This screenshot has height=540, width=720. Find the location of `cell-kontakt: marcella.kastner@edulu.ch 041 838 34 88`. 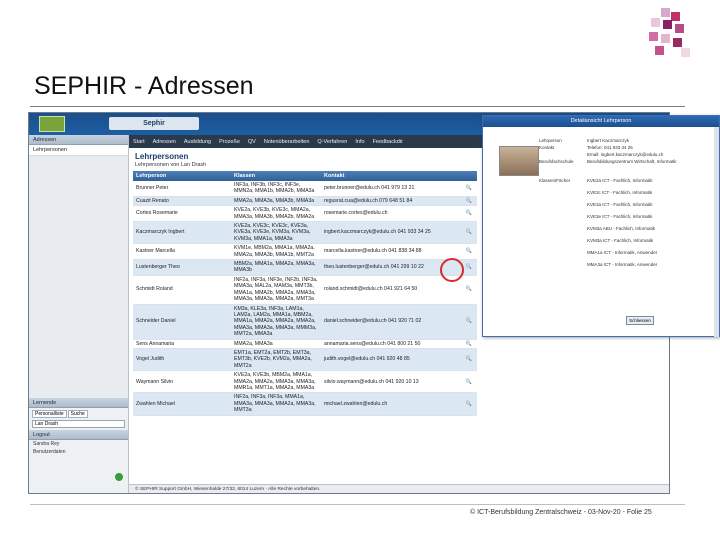

cell-kontakt: marcella.kastner@edulu.ch 041 838 34 88 is located at coordinates (391, 252).